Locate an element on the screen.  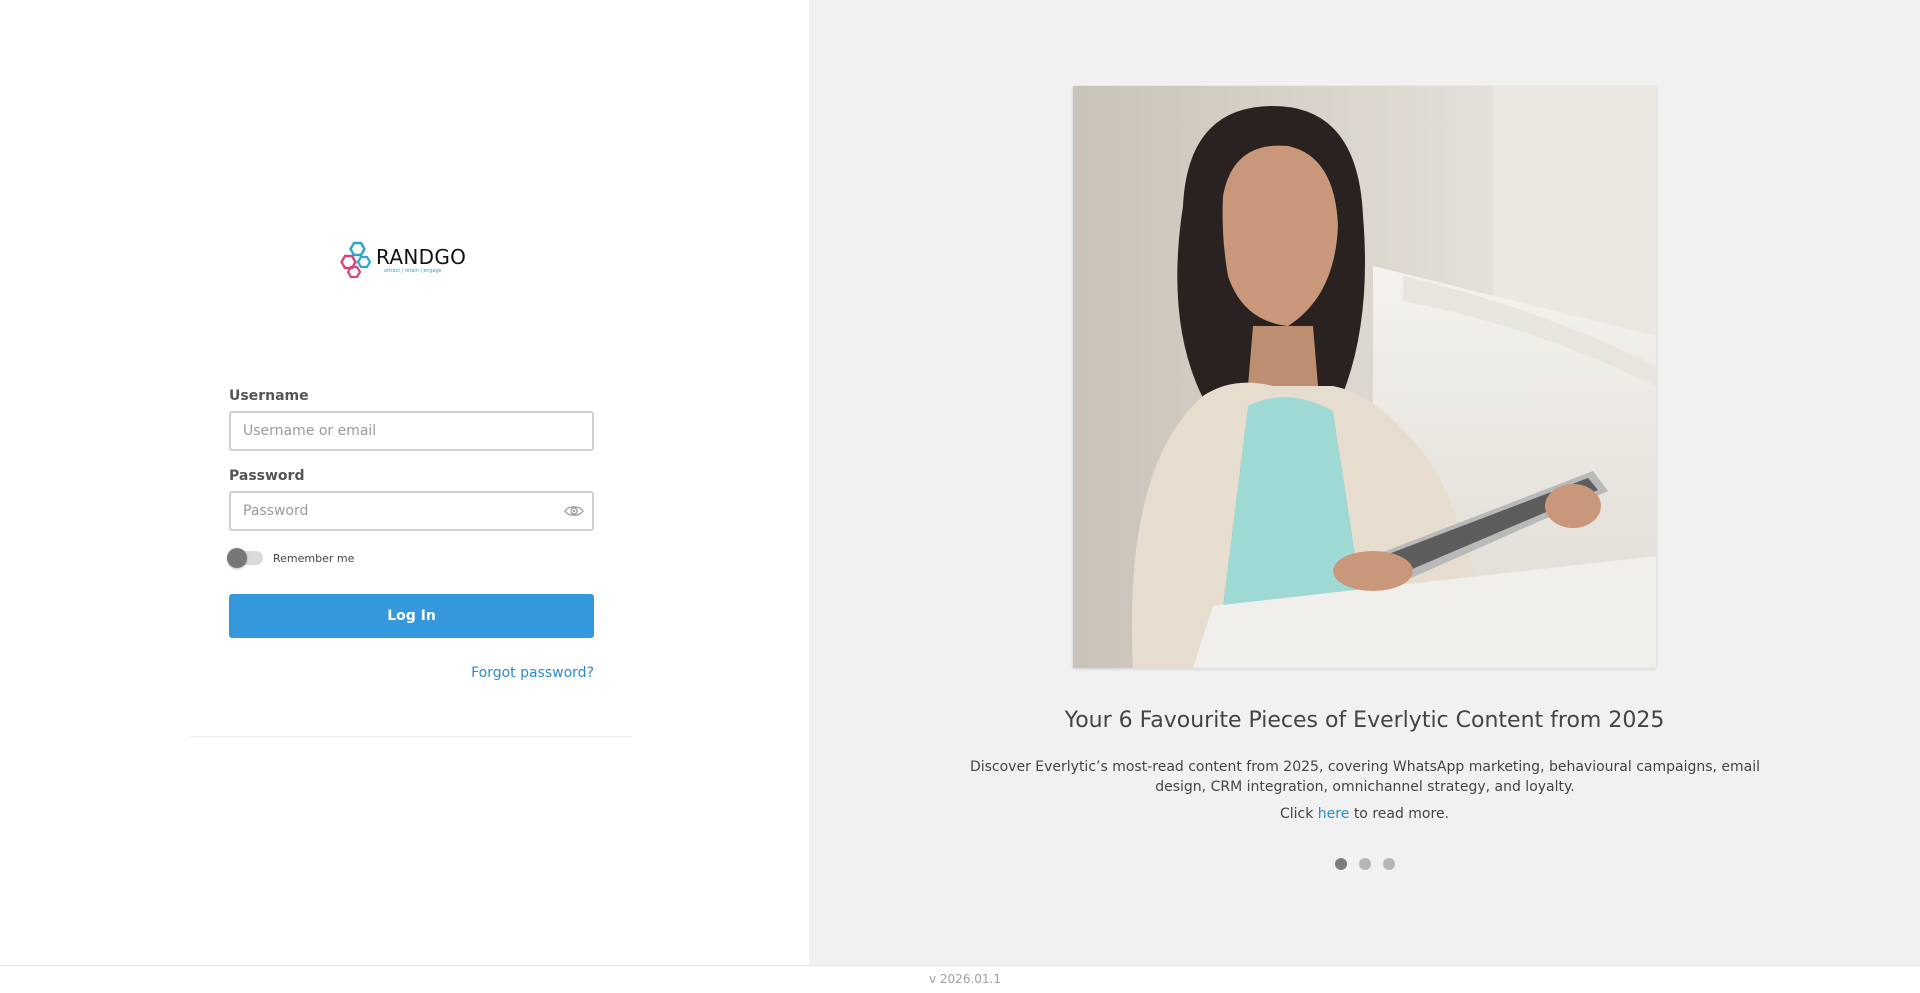
remember-me-label: Remember me is located at coordinates (314, 558).